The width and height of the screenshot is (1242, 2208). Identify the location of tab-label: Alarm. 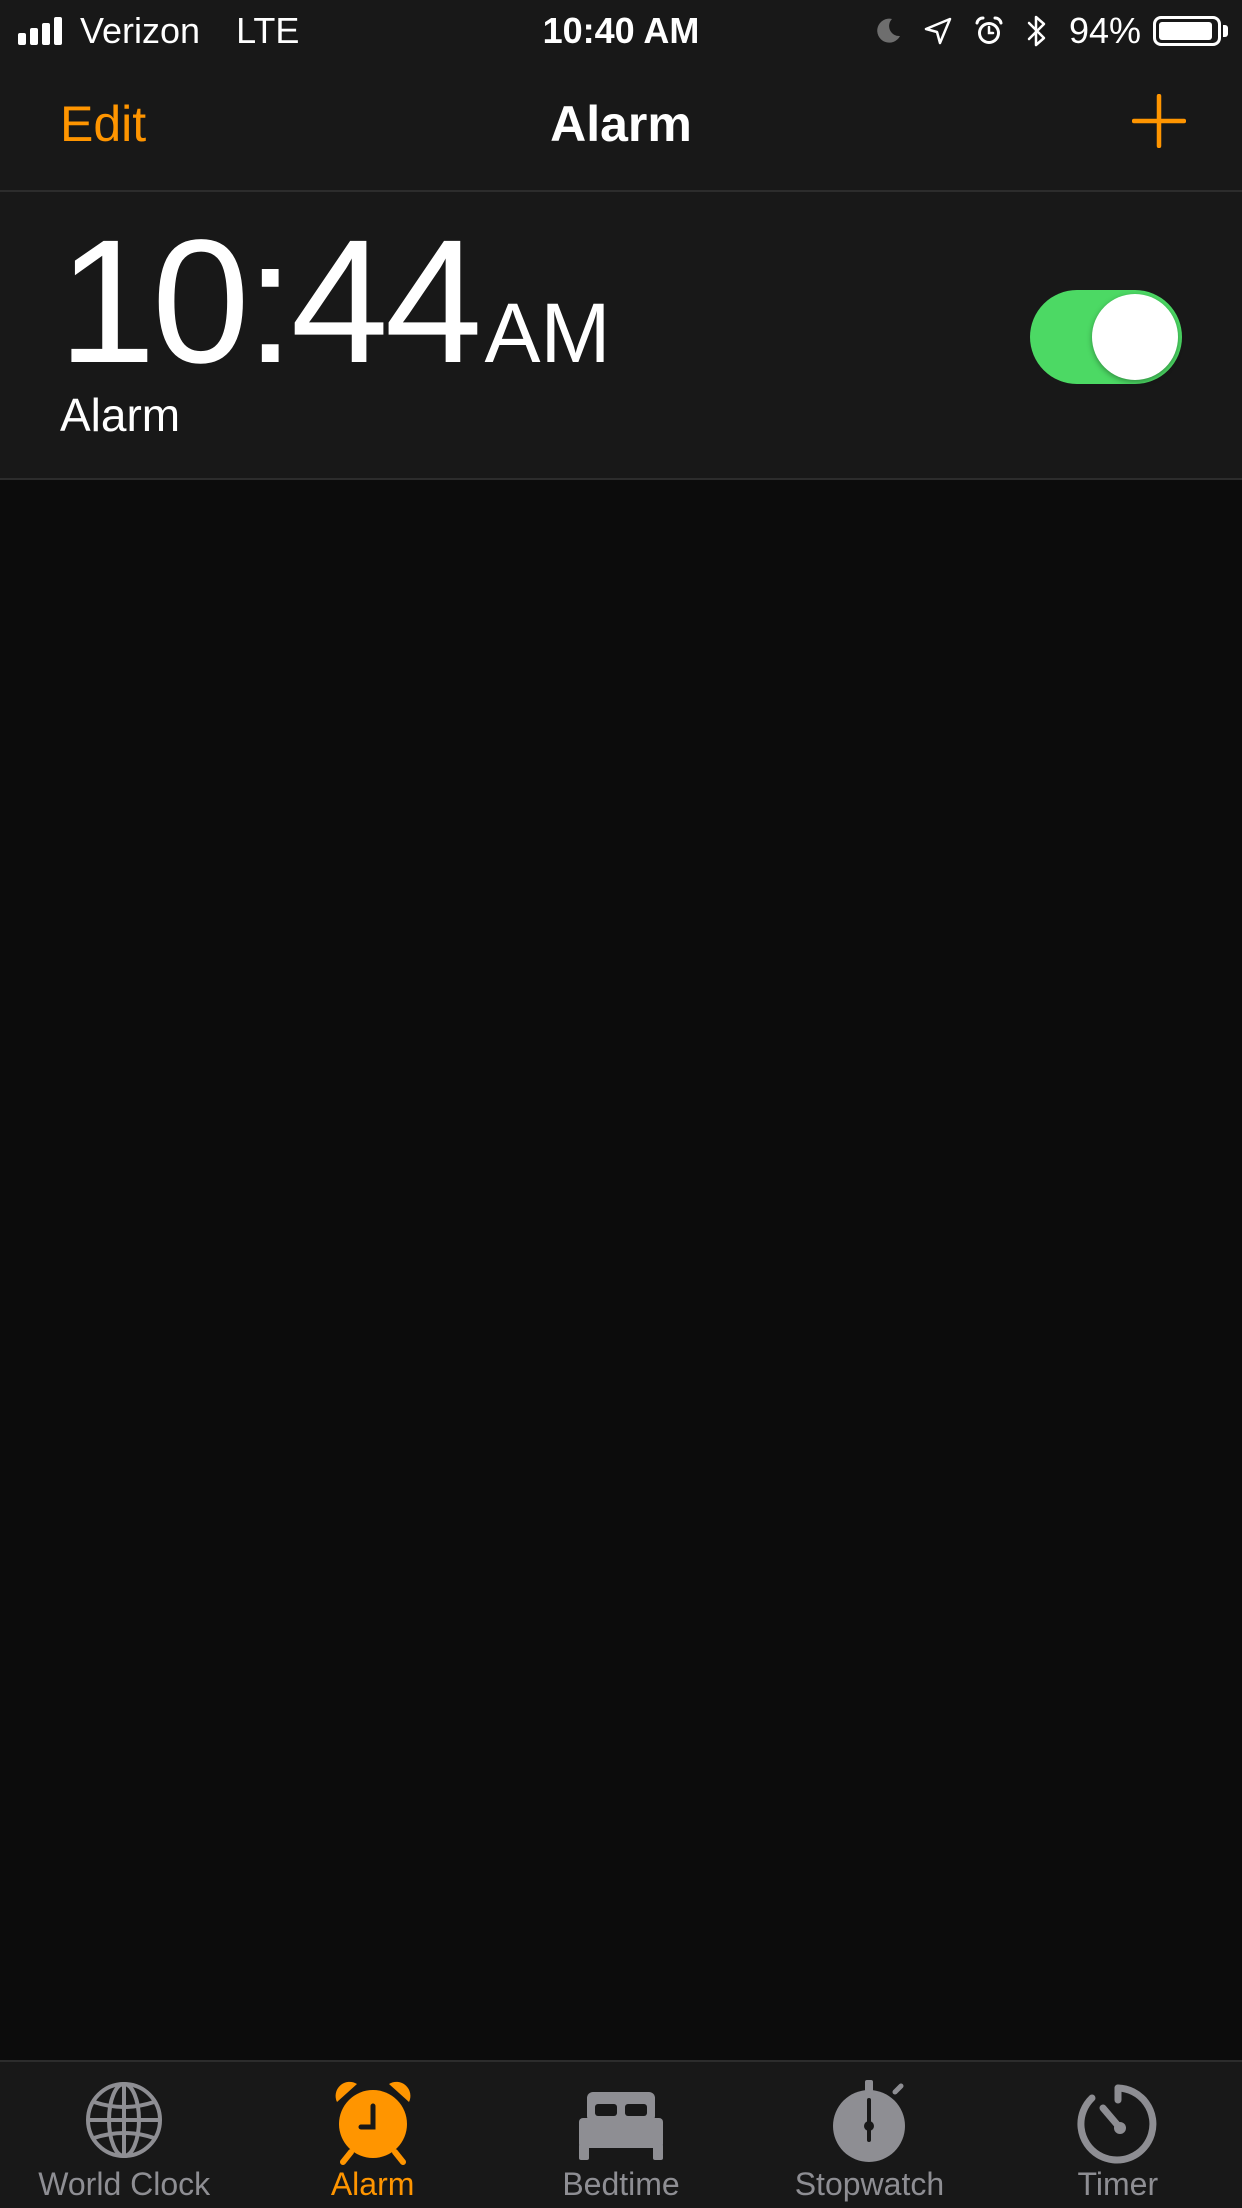
(372, 2184).